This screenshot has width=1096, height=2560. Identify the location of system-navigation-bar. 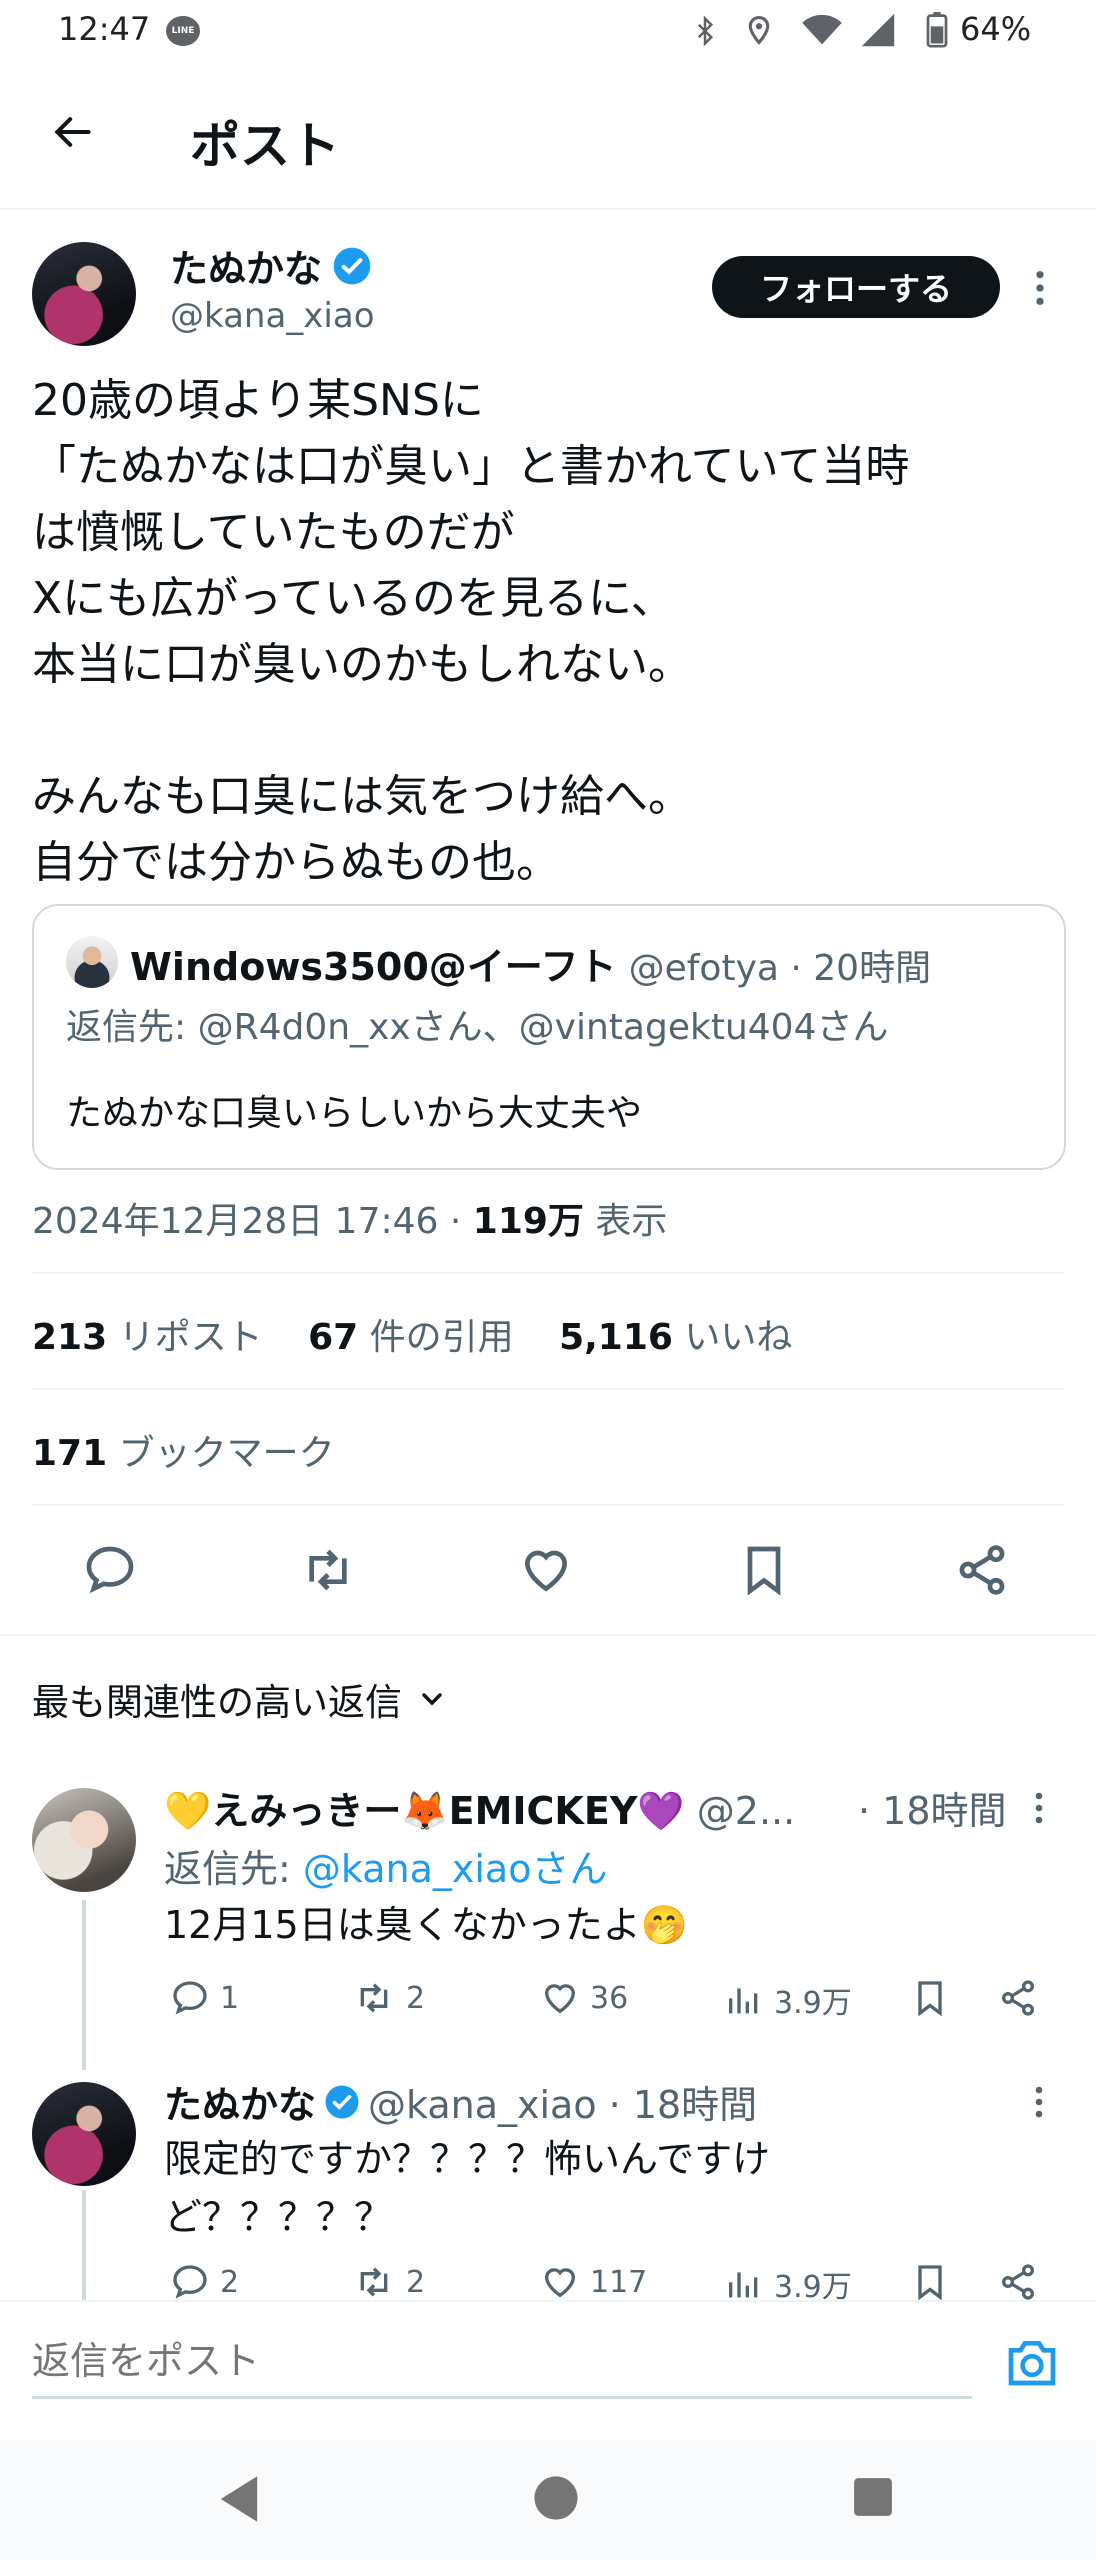
(548, 2500).